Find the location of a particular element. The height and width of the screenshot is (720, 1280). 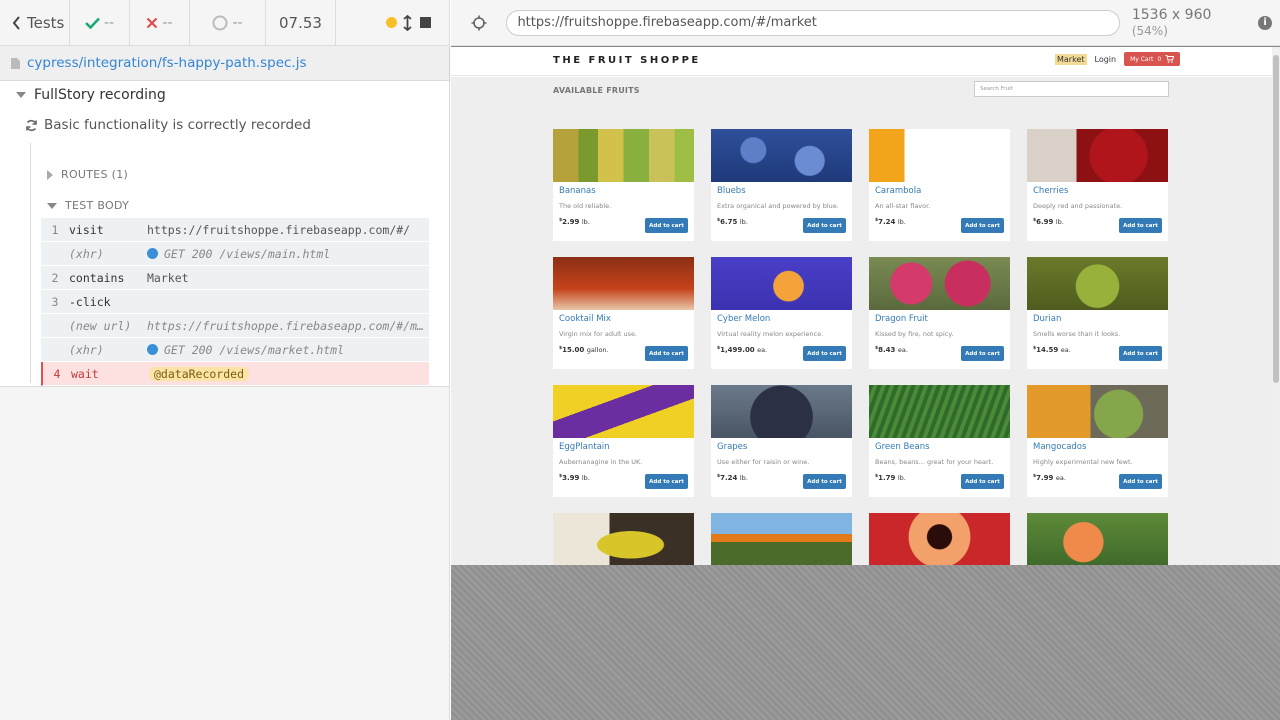

fruit-price: $14.59 ea. is located at coordinates (1052, 350).